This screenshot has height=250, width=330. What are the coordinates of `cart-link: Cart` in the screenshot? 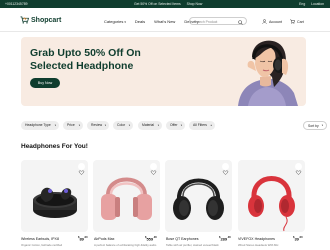 It's located at (297, 21).